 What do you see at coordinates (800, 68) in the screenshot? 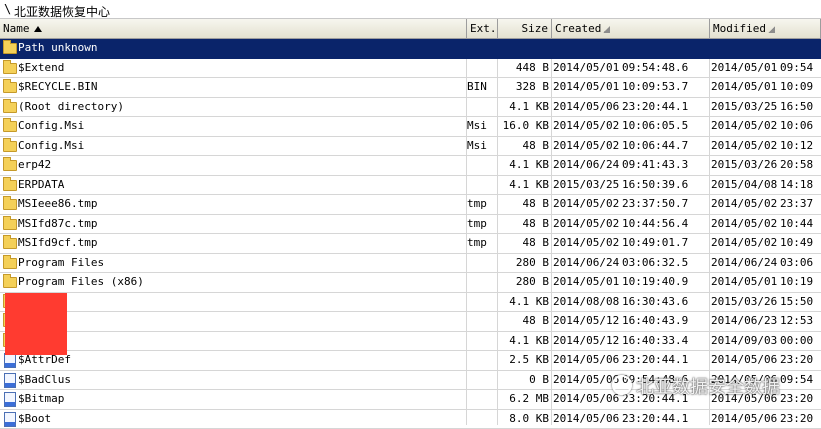
I see `cell-mtime: 09:54` at bounding box center [800, 68].